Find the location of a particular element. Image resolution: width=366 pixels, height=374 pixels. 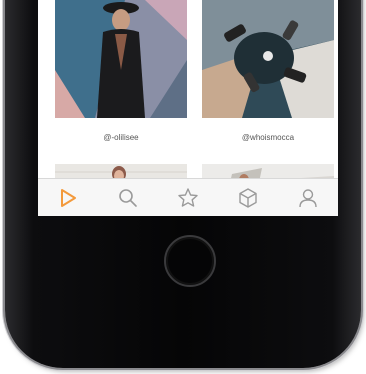

home-button is located at coordinates (190, 261).